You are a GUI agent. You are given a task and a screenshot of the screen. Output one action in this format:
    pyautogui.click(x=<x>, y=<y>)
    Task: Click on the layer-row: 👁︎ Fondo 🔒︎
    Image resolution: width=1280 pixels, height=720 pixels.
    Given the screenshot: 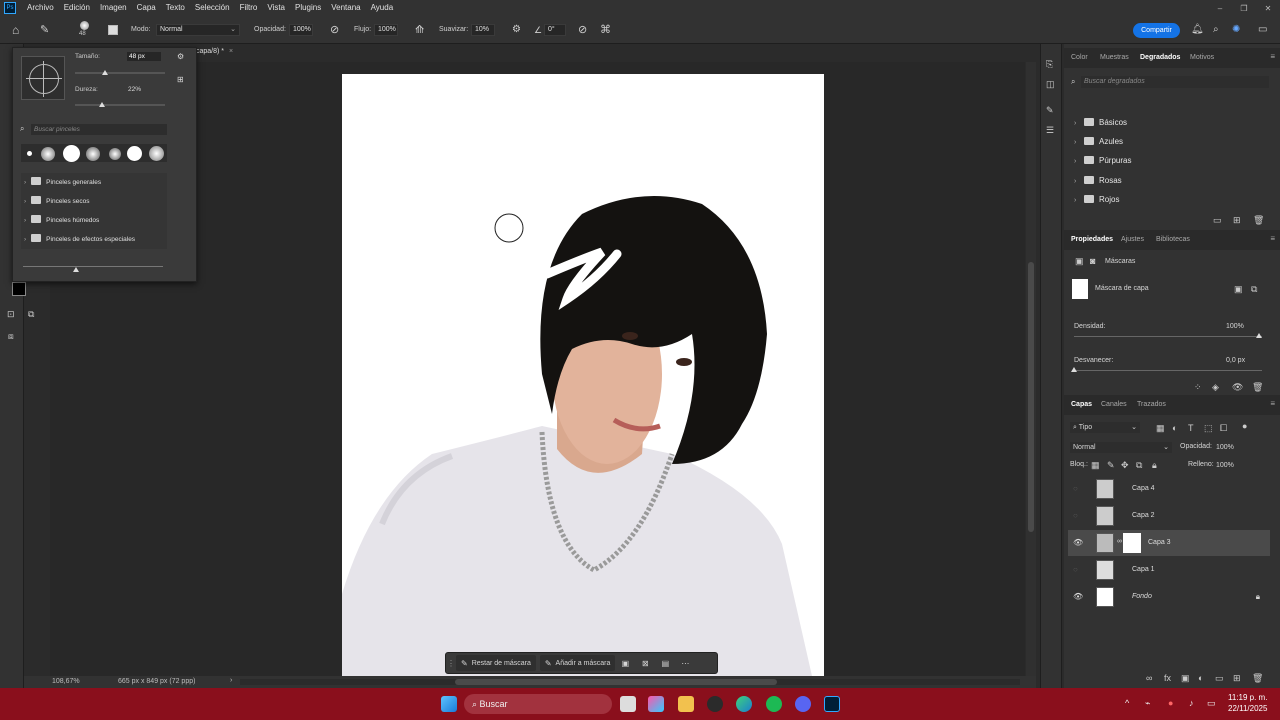 What is the action you would take?
    pyautogui.click(x=1169, y=597)
    